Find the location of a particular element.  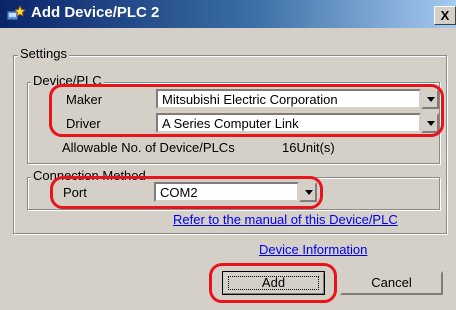

close-button: X is located at coordinates (445, 15).